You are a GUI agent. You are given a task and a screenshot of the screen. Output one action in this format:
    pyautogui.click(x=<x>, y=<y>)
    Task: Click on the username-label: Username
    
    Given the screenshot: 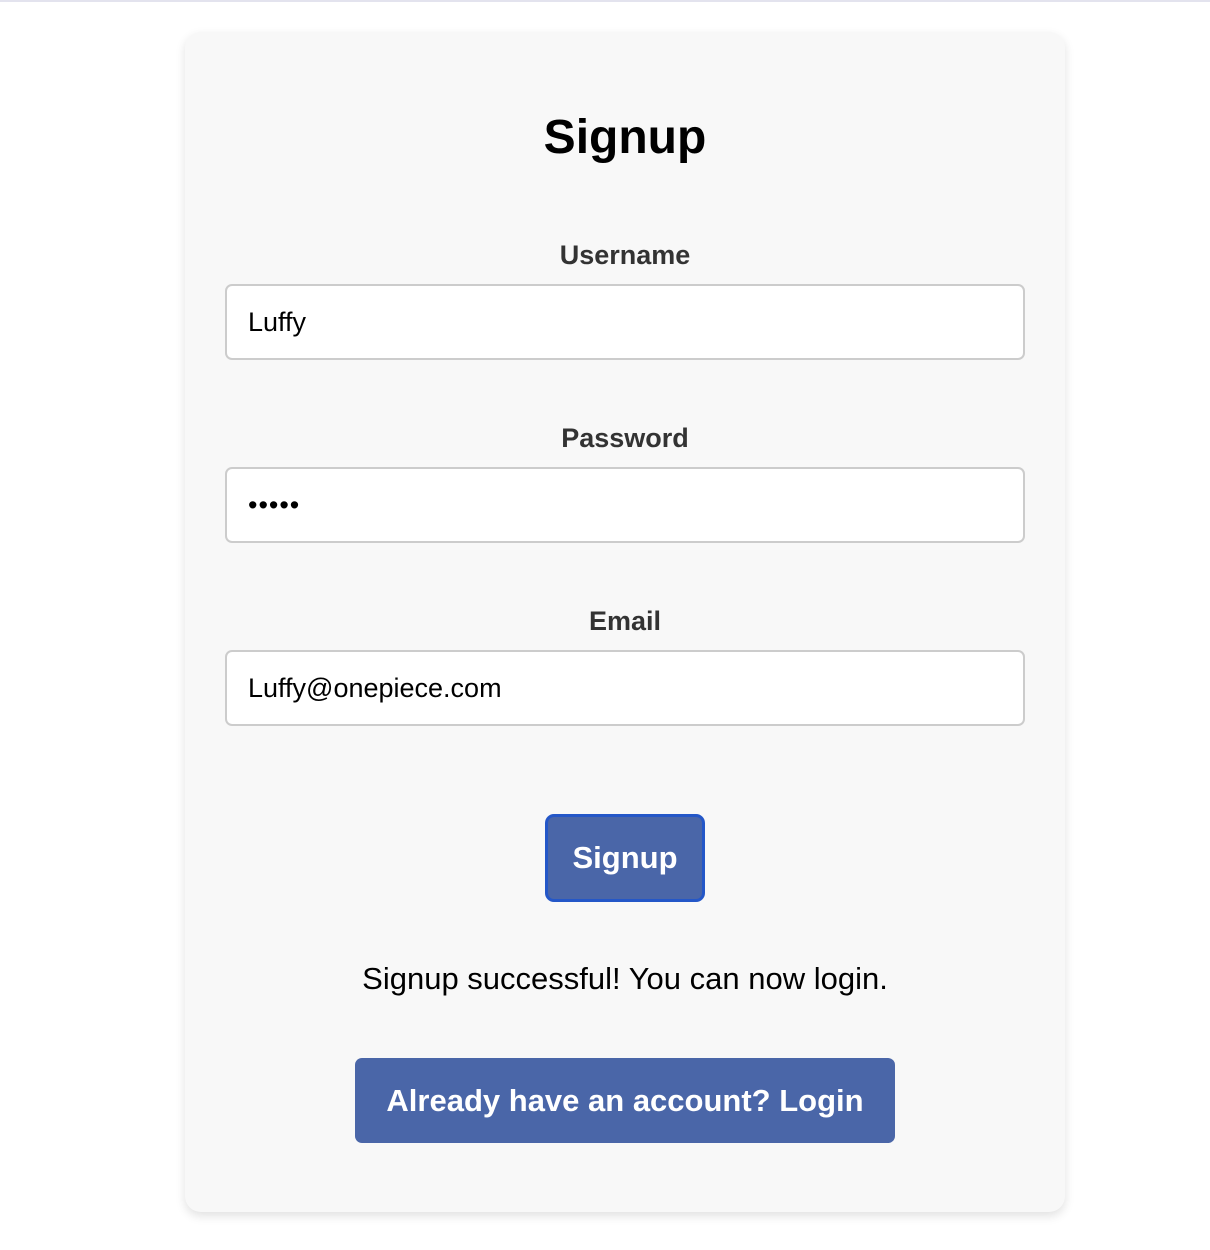 What is the action you would take?
    pyautogui.click(x=625, y=255)
    